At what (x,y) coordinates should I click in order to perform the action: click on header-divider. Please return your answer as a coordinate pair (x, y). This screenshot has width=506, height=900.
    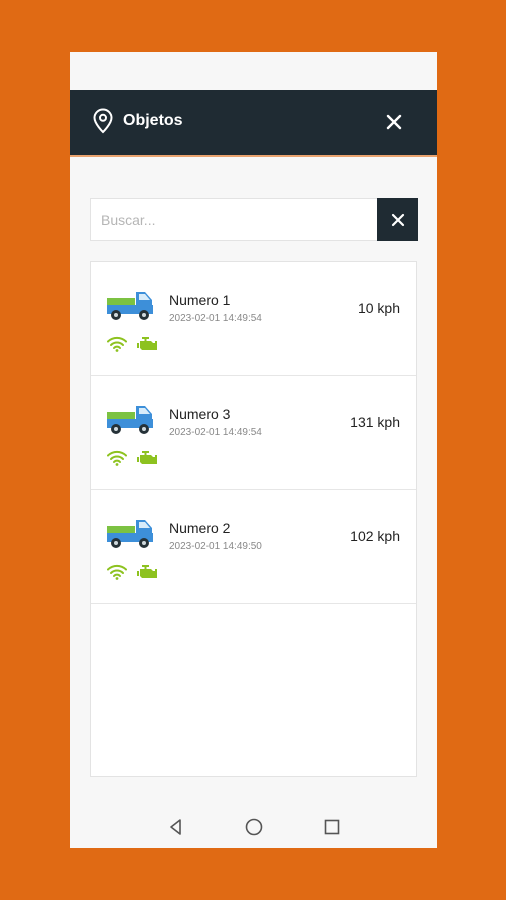
    Looking at the image, I should click on (253, 156).